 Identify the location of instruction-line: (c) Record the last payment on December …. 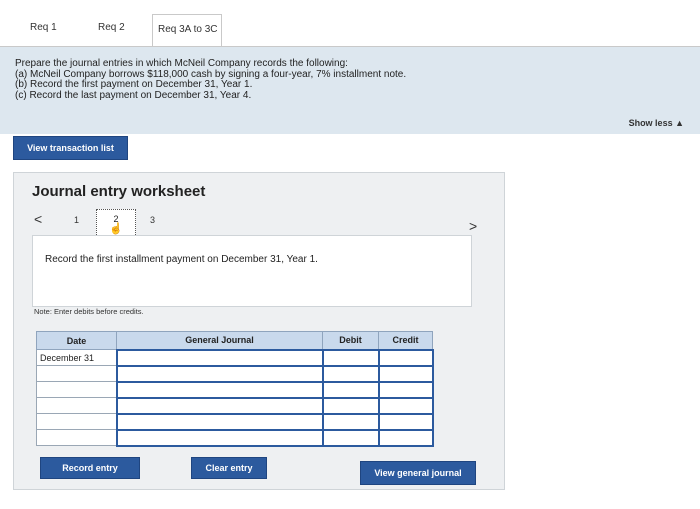
(133, 95).